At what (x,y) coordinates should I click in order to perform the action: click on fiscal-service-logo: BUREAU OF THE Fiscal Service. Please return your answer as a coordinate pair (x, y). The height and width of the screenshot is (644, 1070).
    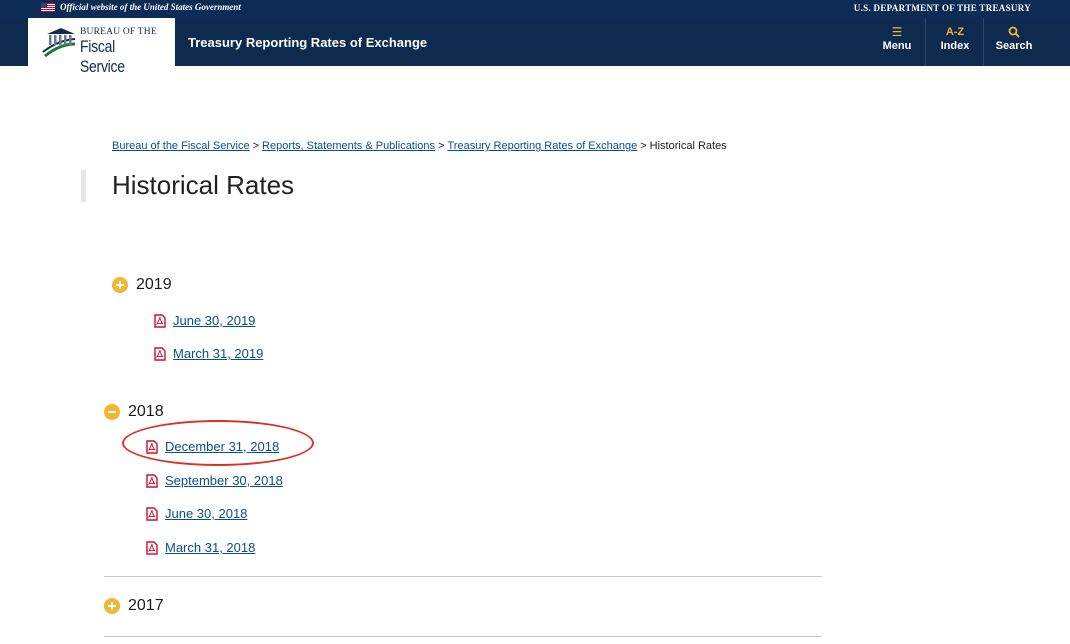
    Looking at the image, I should click on (101, 47).